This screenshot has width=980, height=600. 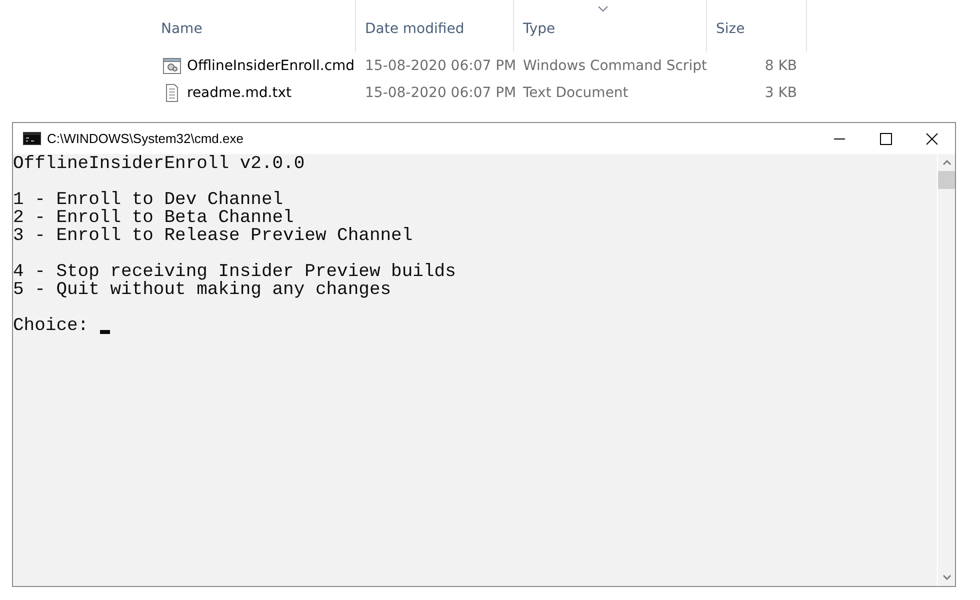 I want to click on column-header: Size, so click(x=730, y=29).